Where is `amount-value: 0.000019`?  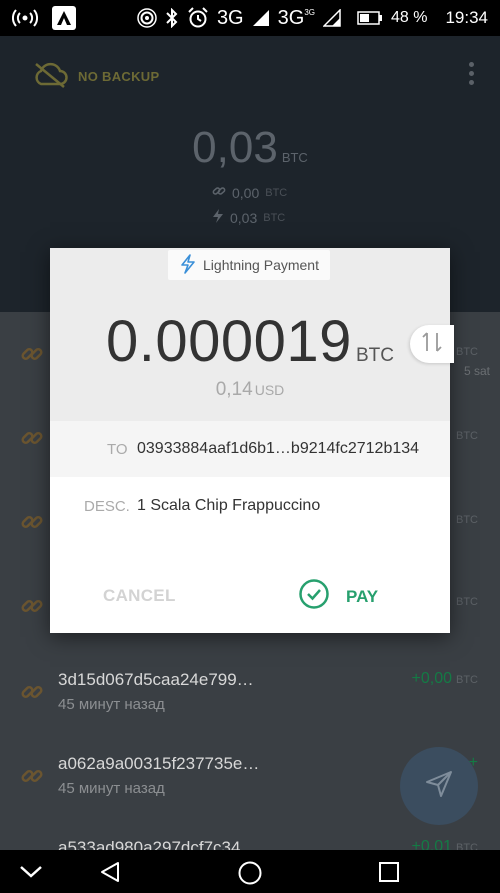 amount-value: 0.000019 is located at coordinates (229, 341).